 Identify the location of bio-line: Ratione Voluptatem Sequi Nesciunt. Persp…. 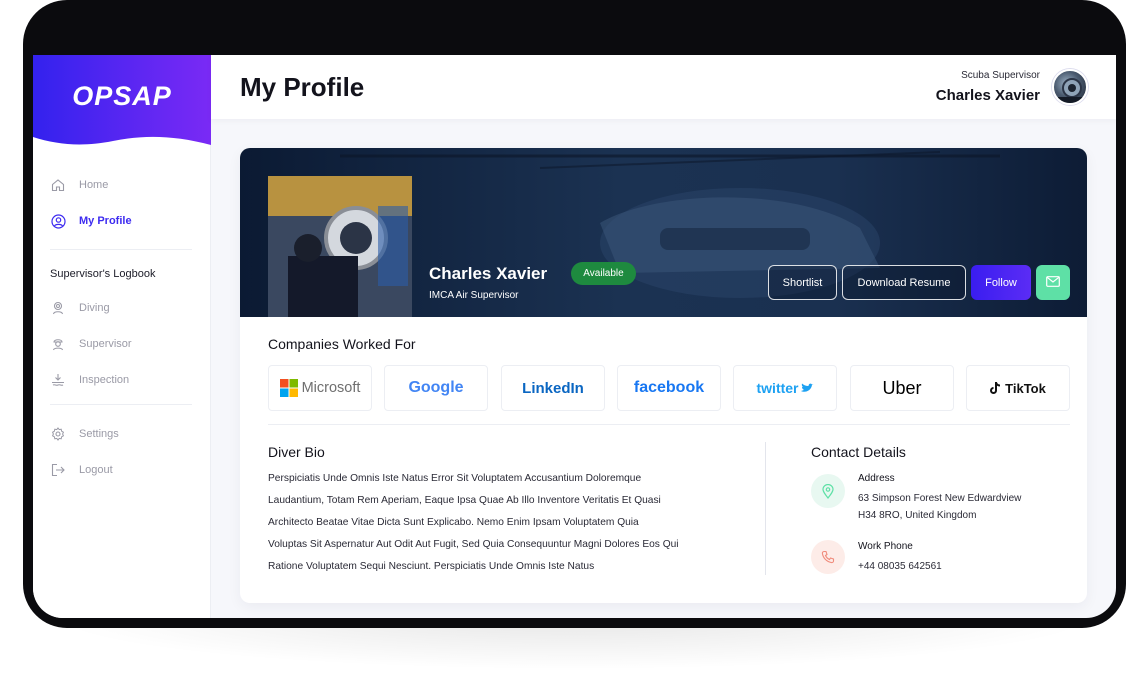
(431, 566).